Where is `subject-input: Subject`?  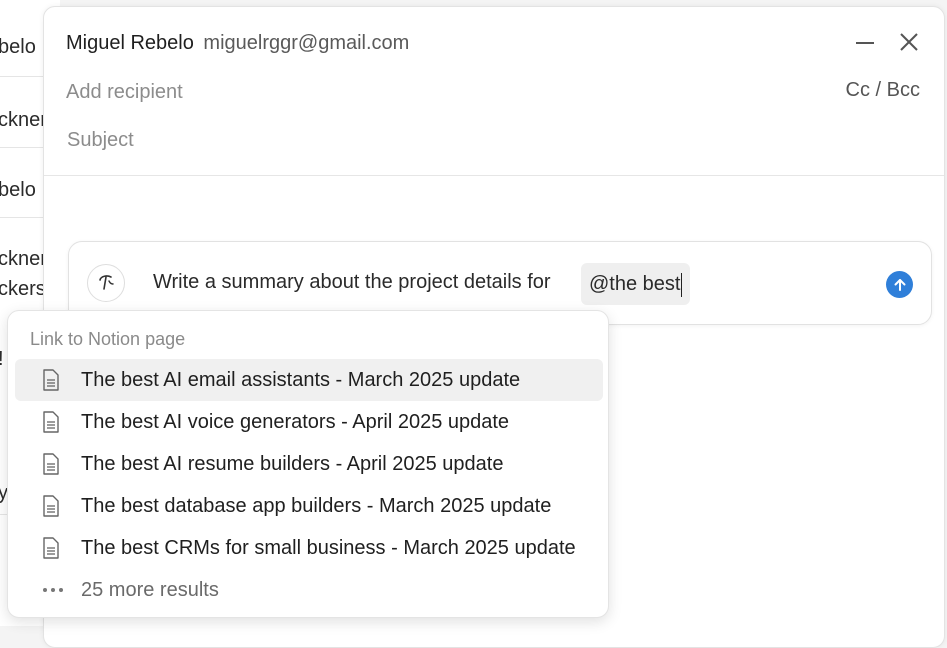 subject-input: Subject is located at coordinates (100, 140).